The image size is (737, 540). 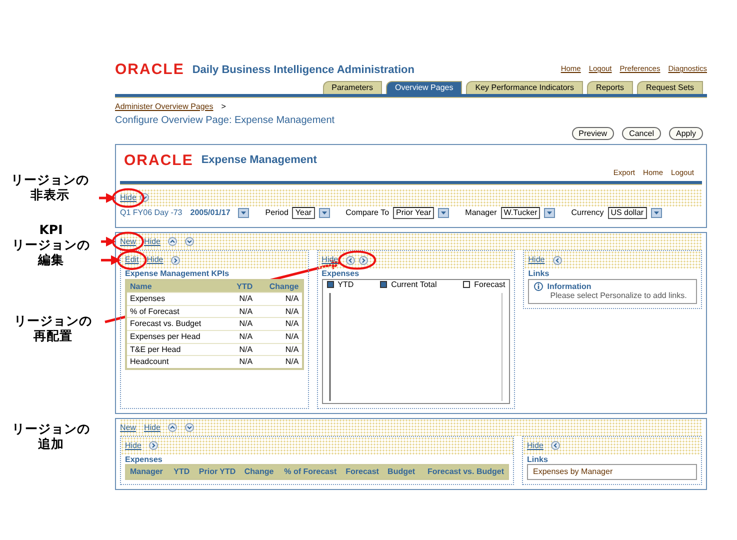 What do you see at coordinates (520, 212) in the screenshot?
I see `select-field: W.Tucker` at bounding box center [520, 212].